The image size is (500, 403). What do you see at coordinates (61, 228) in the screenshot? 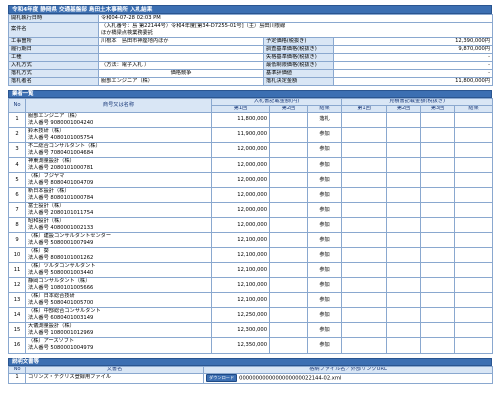
I see `bidder-corp-number: 法人番号 4080001002133` at bounding box center [61, 228].